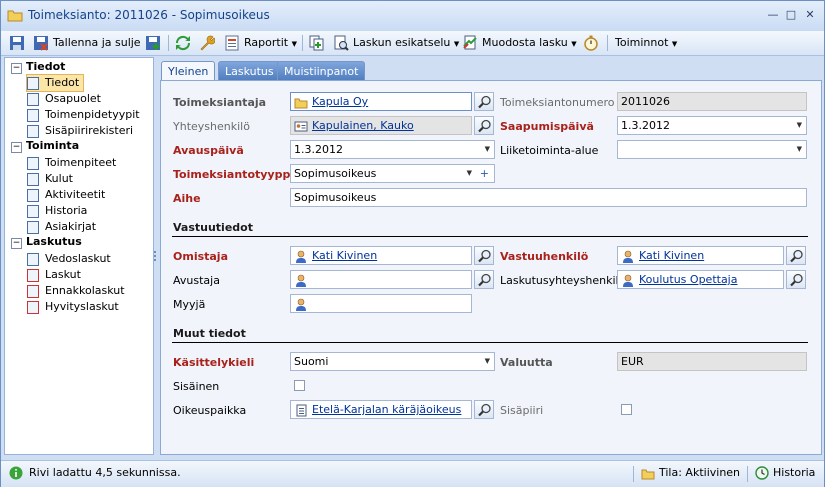  What do you see at coordinates (484, 173) in the screenshot?
I see `add-icon: +` at bounding box center [484, 173].